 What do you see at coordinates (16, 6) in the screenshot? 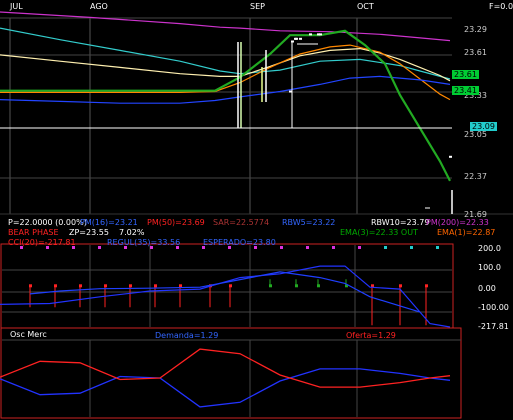
I see `month-label: JUL` at bounding box center [16, 6].